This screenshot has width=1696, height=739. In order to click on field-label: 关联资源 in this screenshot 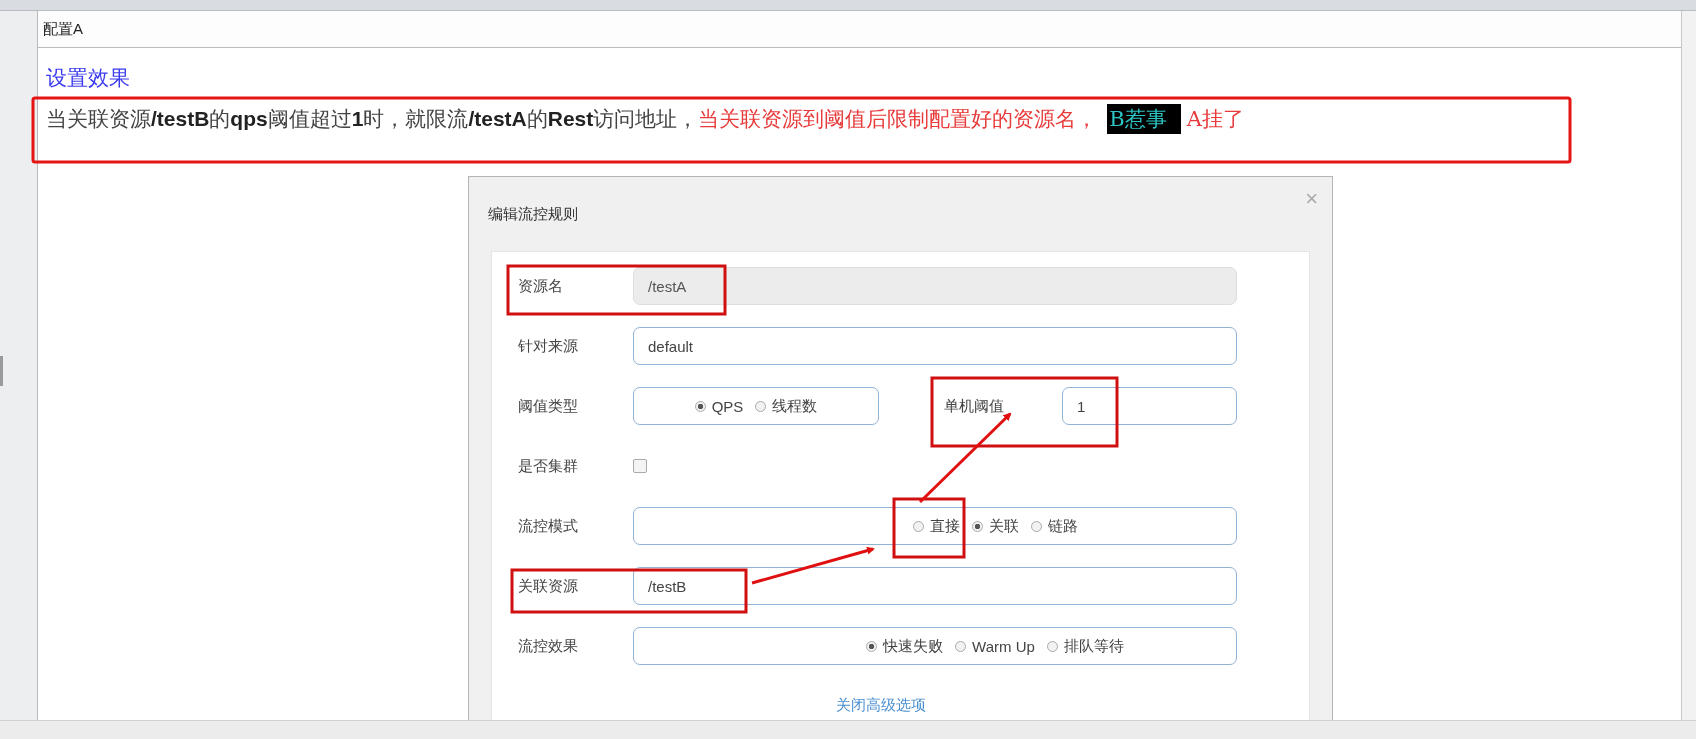, I will do `click(548, 586)`.